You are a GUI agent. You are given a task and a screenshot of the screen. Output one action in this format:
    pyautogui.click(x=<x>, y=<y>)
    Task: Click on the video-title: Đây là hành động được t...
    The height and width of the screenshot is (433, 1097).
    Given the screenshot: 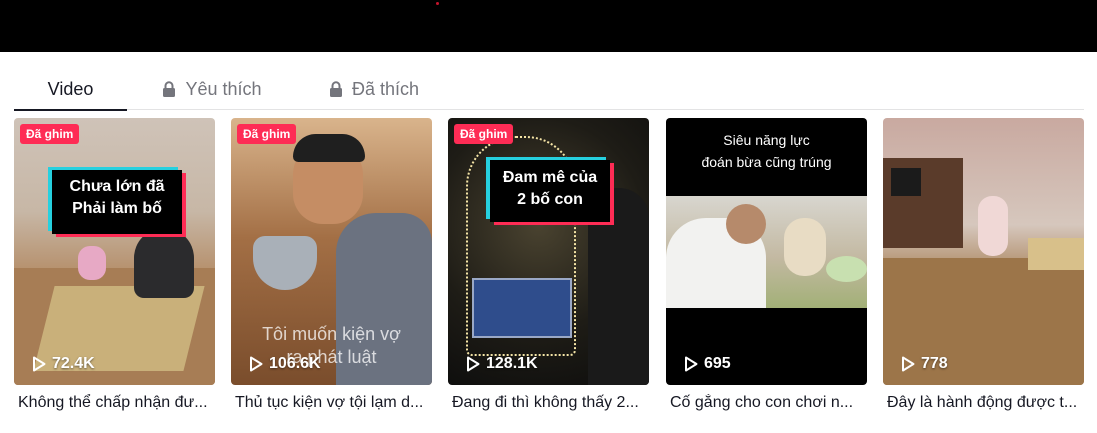 What is the action you would take?
    pyautogui.click(x=985, y=403)
    